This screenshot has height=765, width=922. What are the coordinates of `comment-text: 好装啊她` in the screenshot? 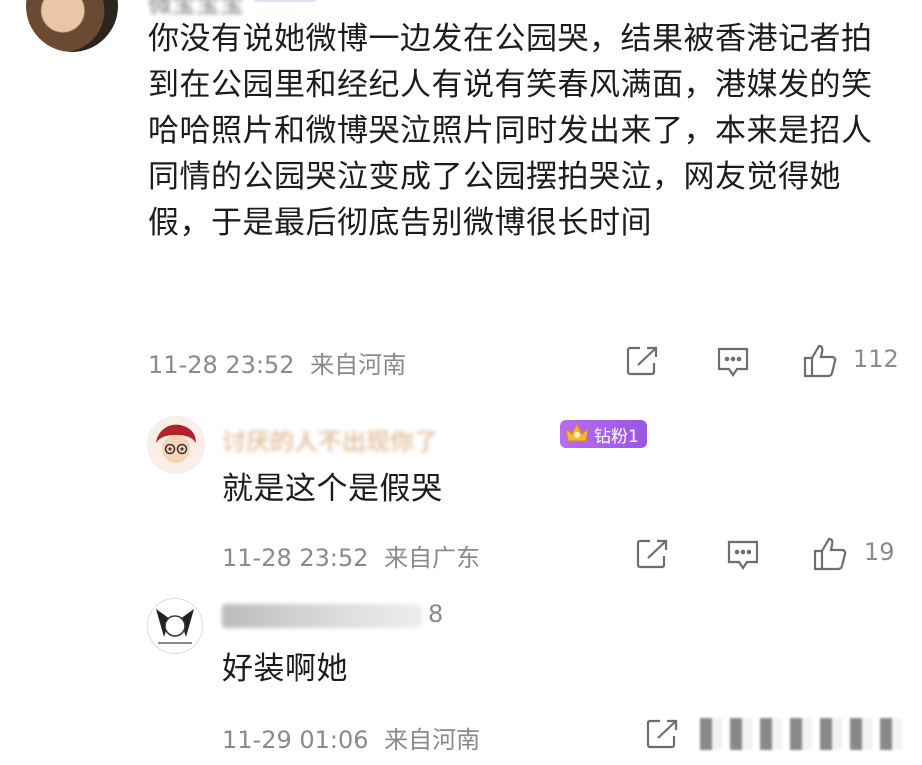 It's located at (285, 669).